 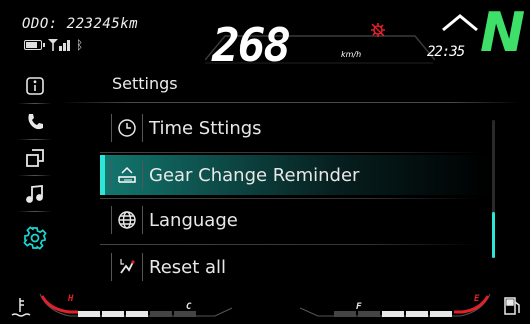 I want to click on sidebar-item-copy, so click(x=35, y=158).